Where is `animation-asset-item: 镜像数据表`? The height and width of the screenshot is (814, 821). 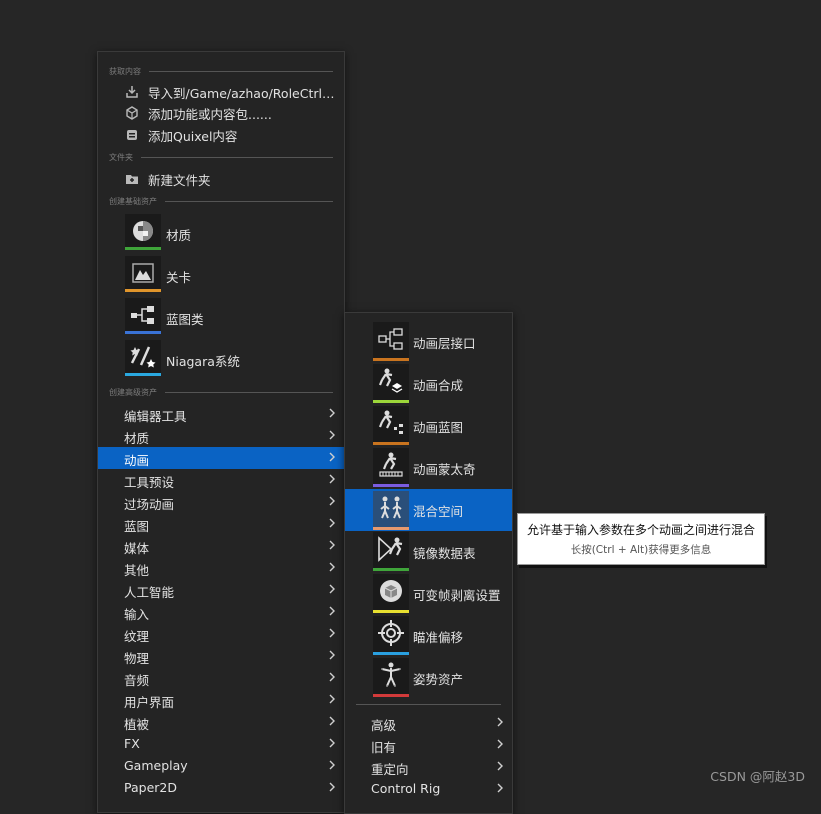 animation-asset-item: 镜像数据表 is located at coordinates (428, 553).